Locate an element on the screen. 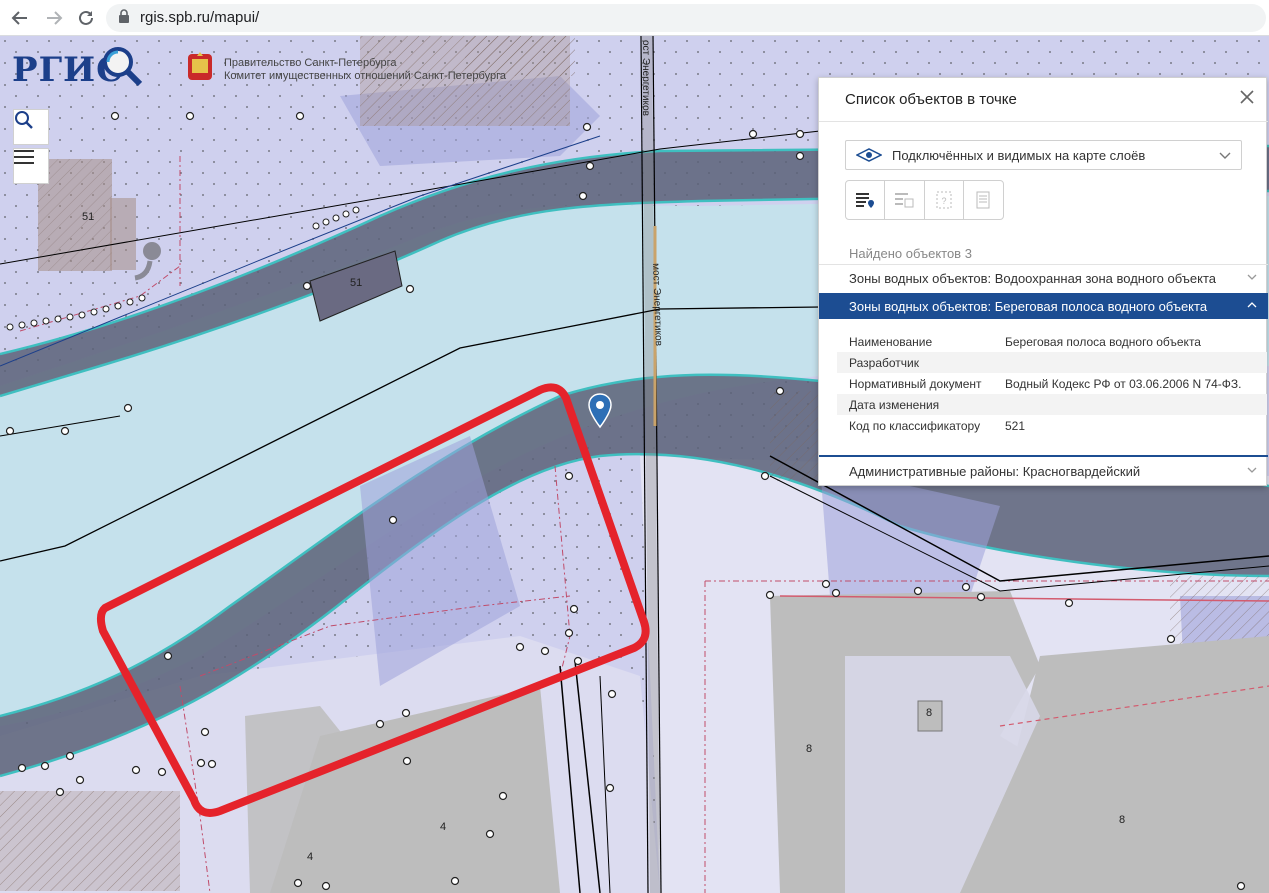  list-pin-icon is located at coordinates (865, 200).